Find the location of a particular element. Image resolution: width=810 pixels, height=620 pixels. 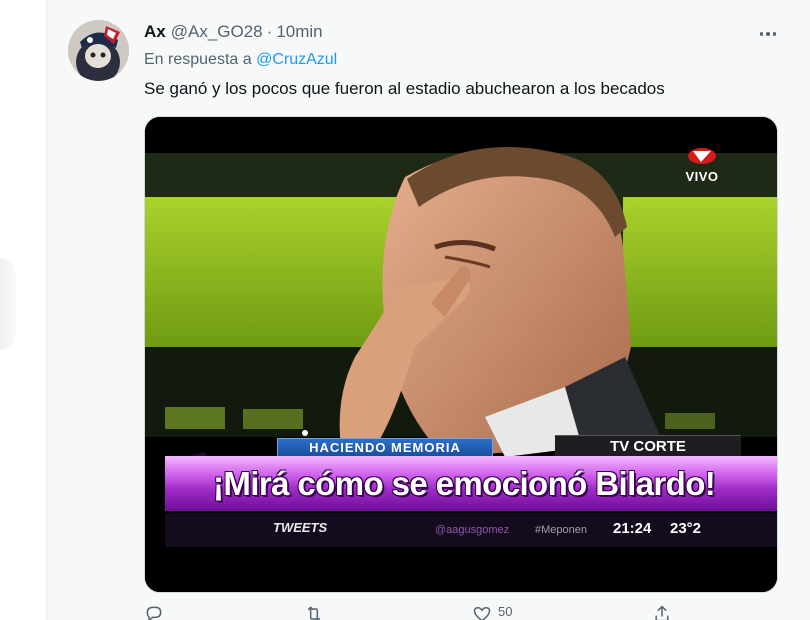

reply-icon is located at coordinates (154, 613).